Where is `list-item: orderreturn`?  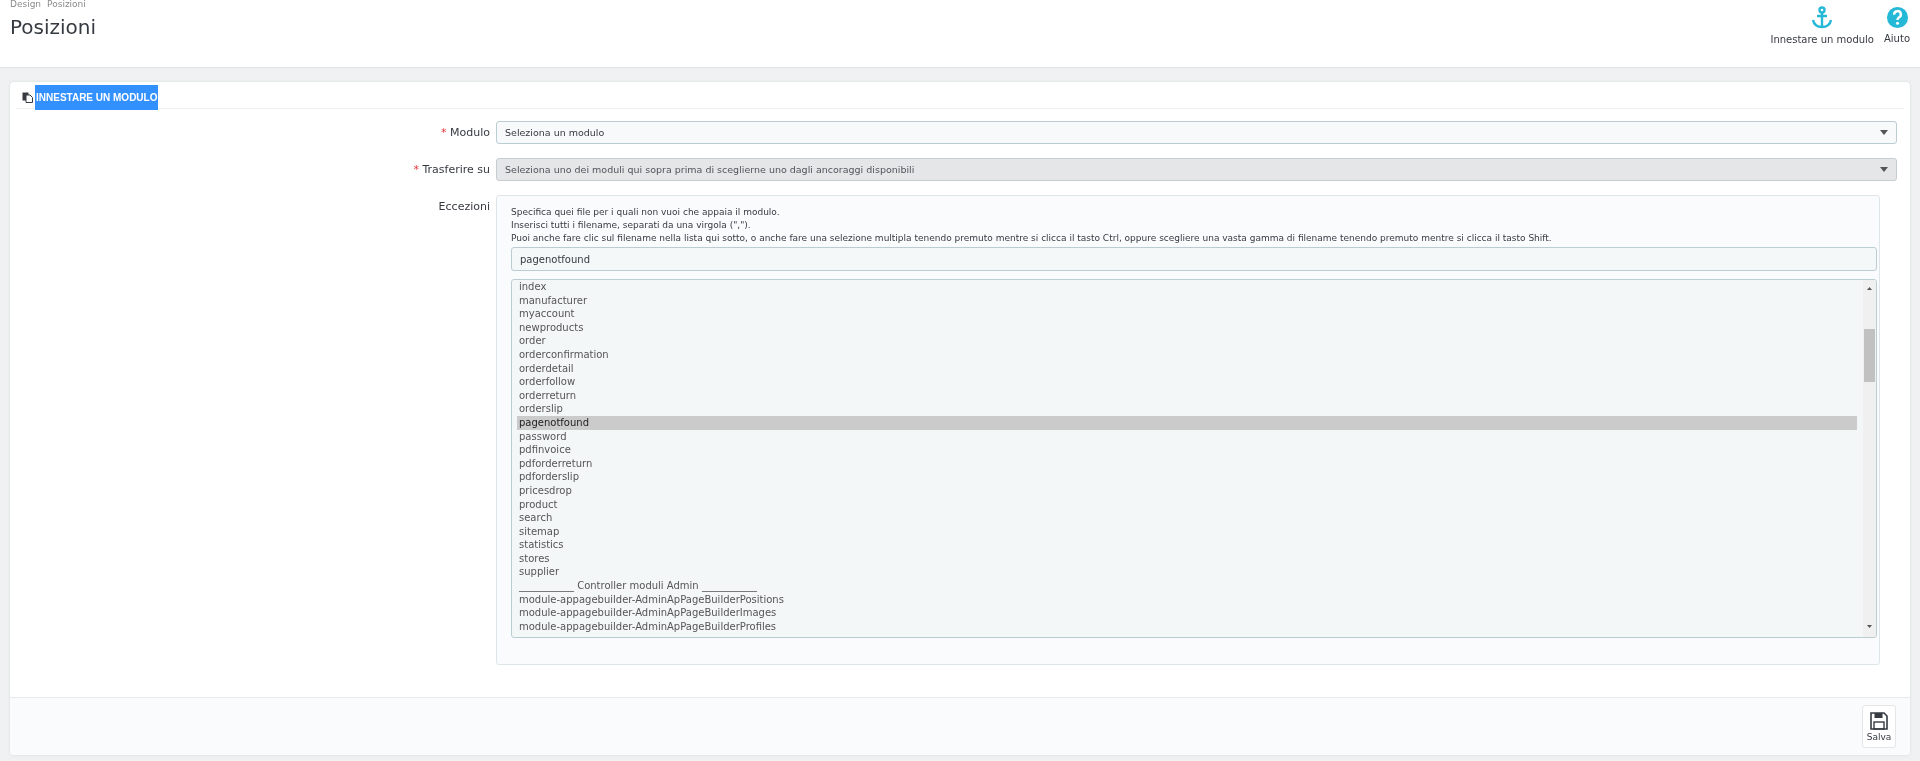
list-item: orderreturn is located at coordinates (1187, 395).